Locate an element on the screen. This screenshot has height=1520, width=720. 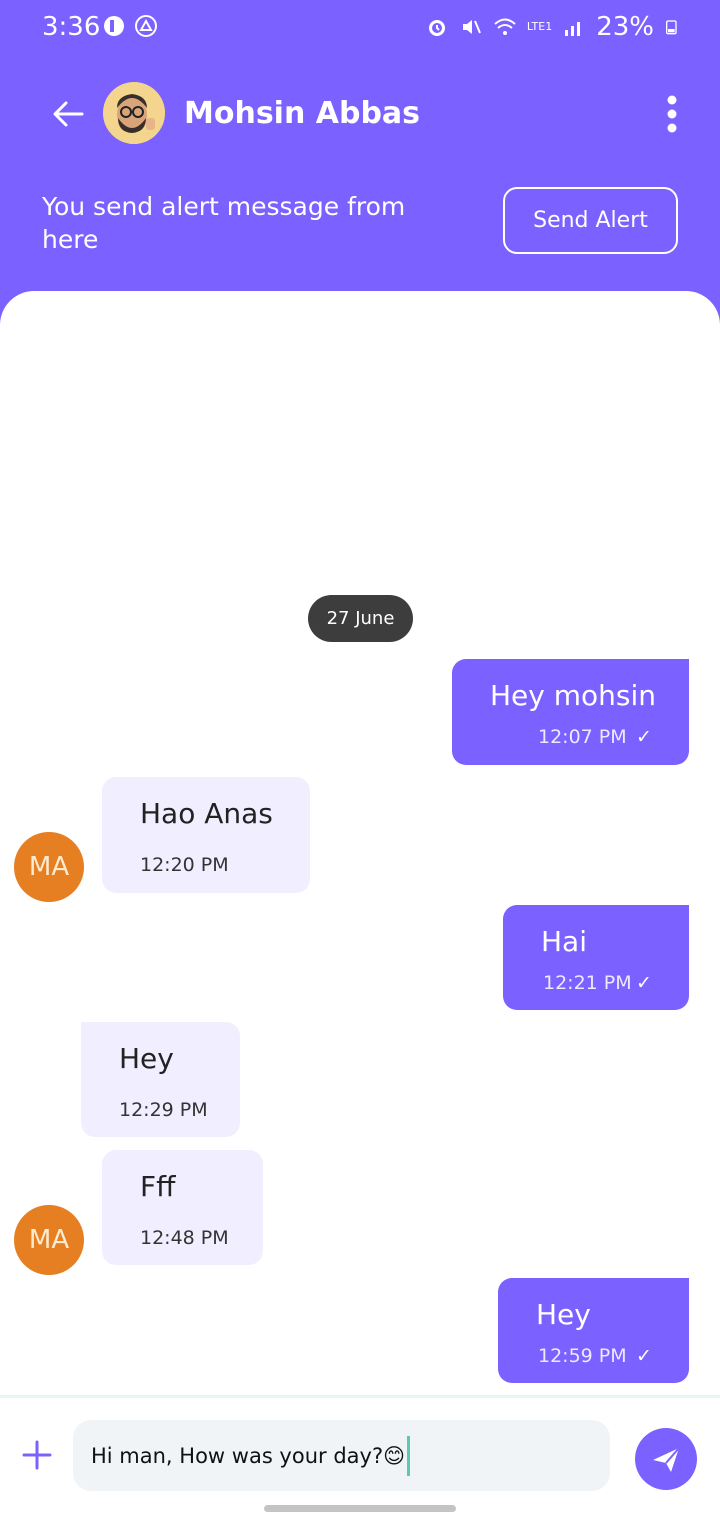
home-indicator is located at coordinates (360, 1508).